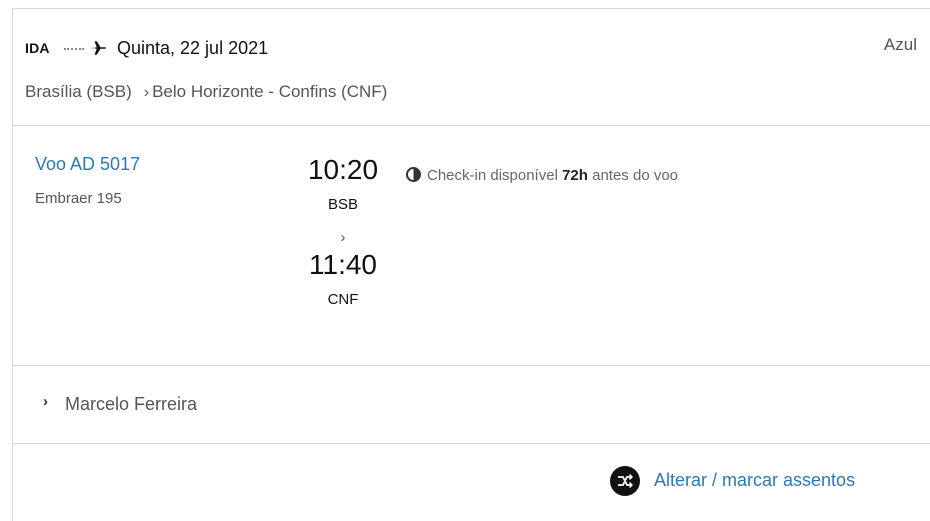  What do you see at coordinates (74, 49) in the screenshot?
I see `route-dots` at bounding box center [74, 49].